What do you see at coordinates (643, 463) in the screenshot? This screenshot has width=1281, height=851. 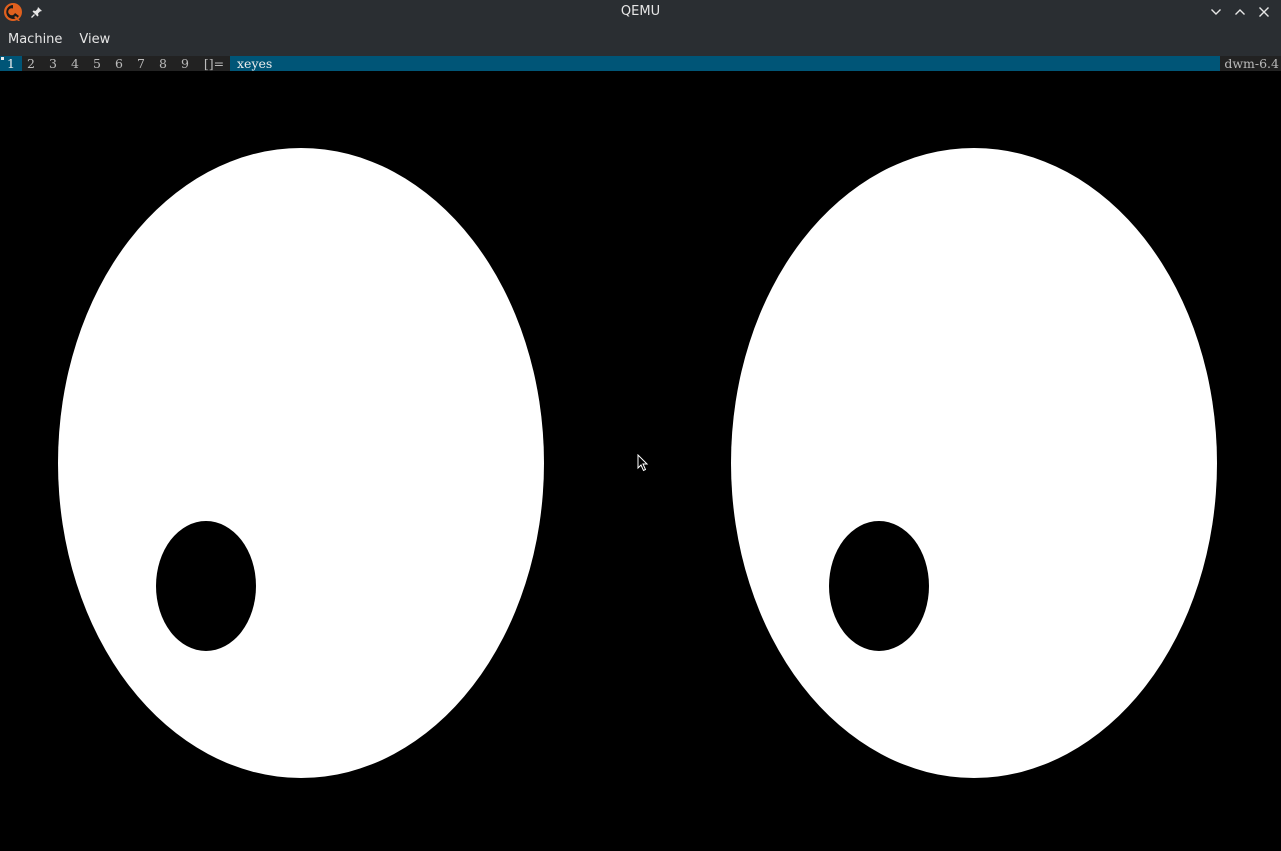 I see `mouse-pointer-icon` at bounding box center [643, 463].